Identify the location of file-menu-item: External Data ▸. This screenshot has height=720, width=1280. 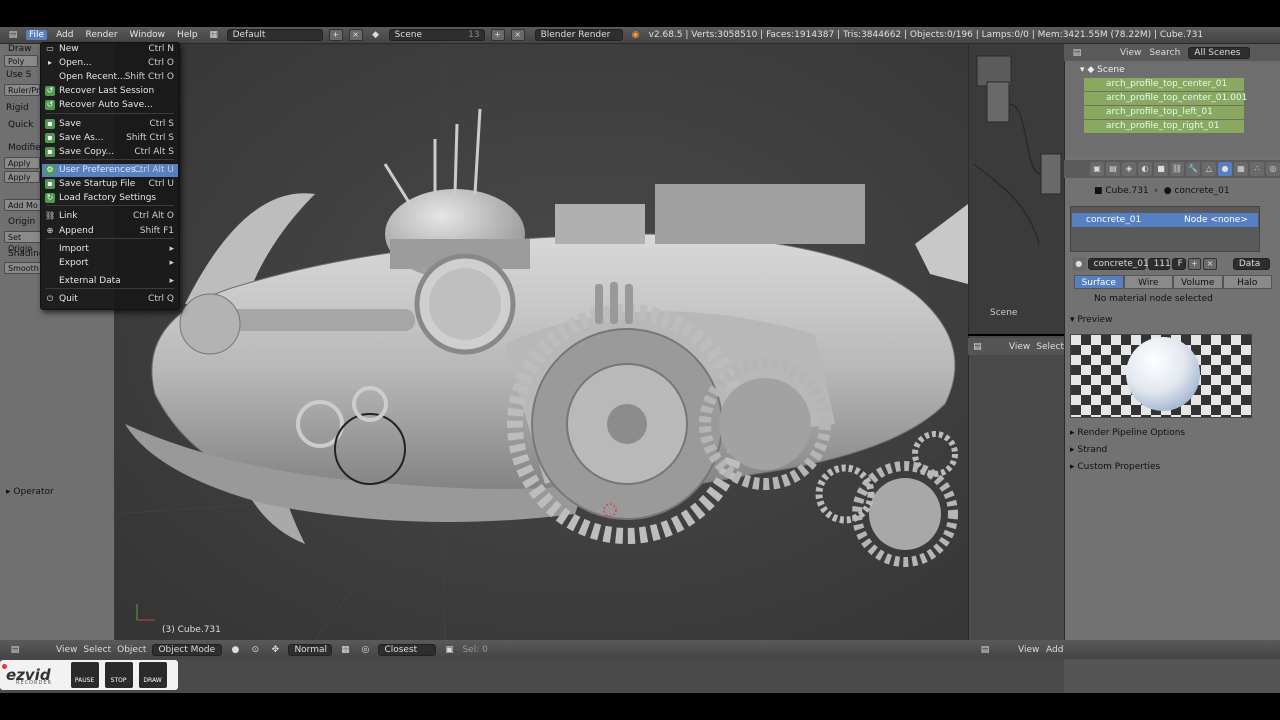
(110, 281).